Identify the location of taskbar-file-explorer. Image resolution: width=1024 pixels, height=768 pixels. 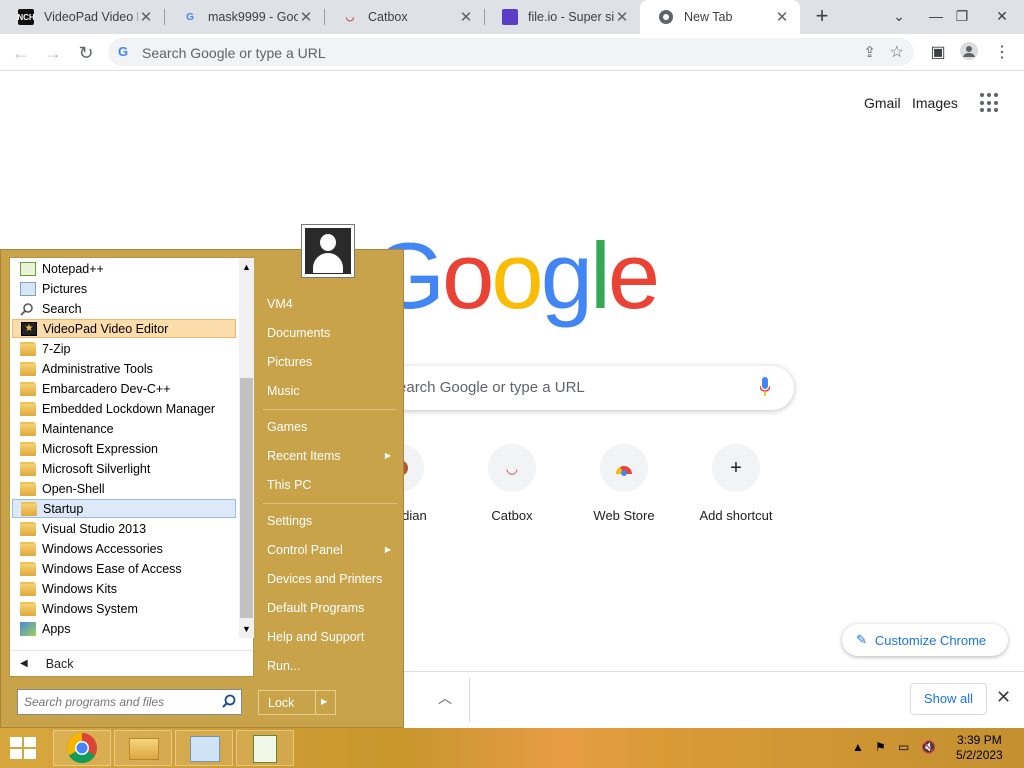
(143, 748).